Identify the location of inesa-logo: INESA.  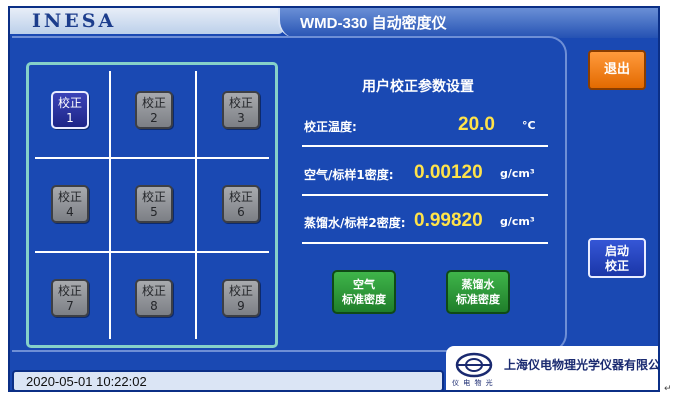
(74, 21).